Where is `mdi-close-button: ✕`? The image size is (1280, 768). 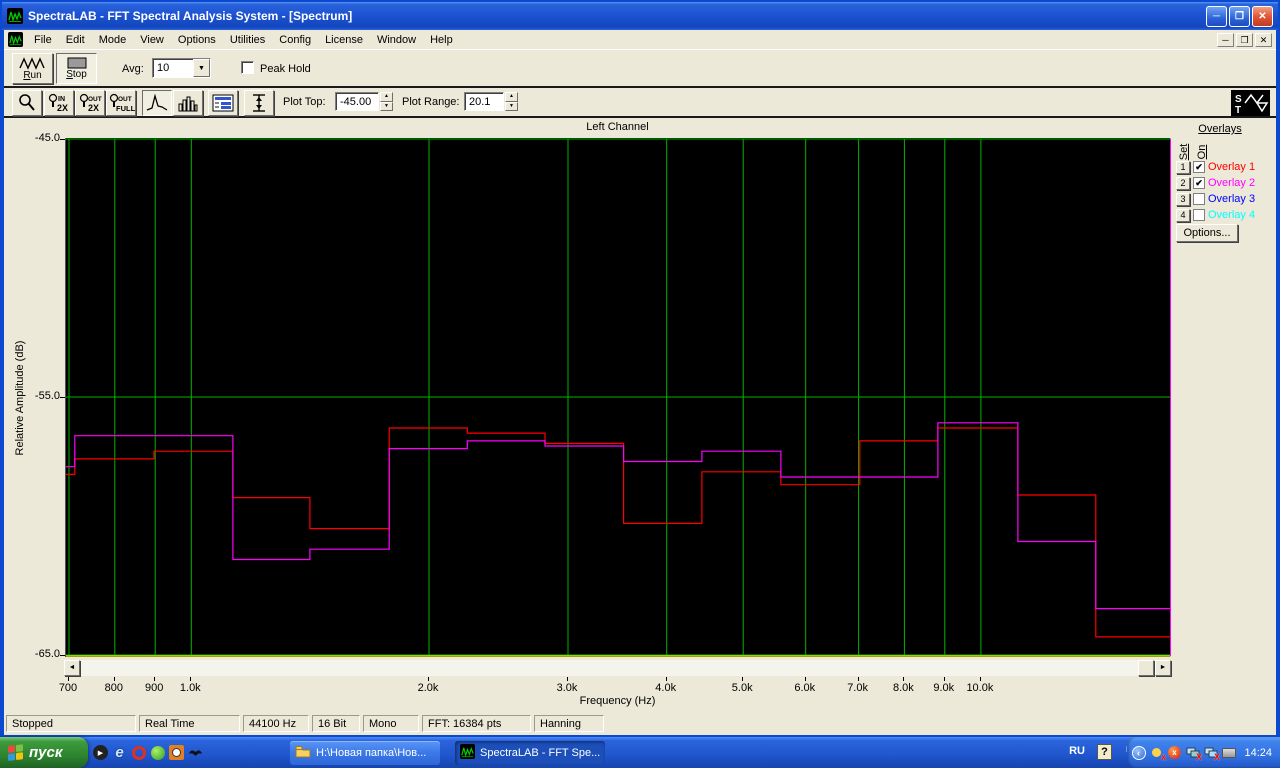 mdi-close-button: ✕ is located at coordinates (1263, 39).